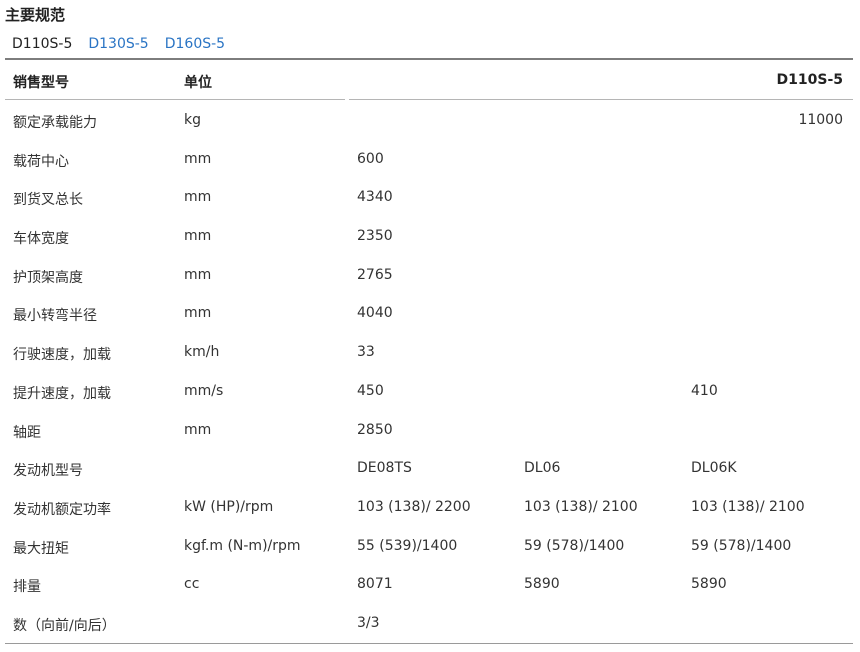  I want to click on row-value-1: 4340, so click(375, 197).